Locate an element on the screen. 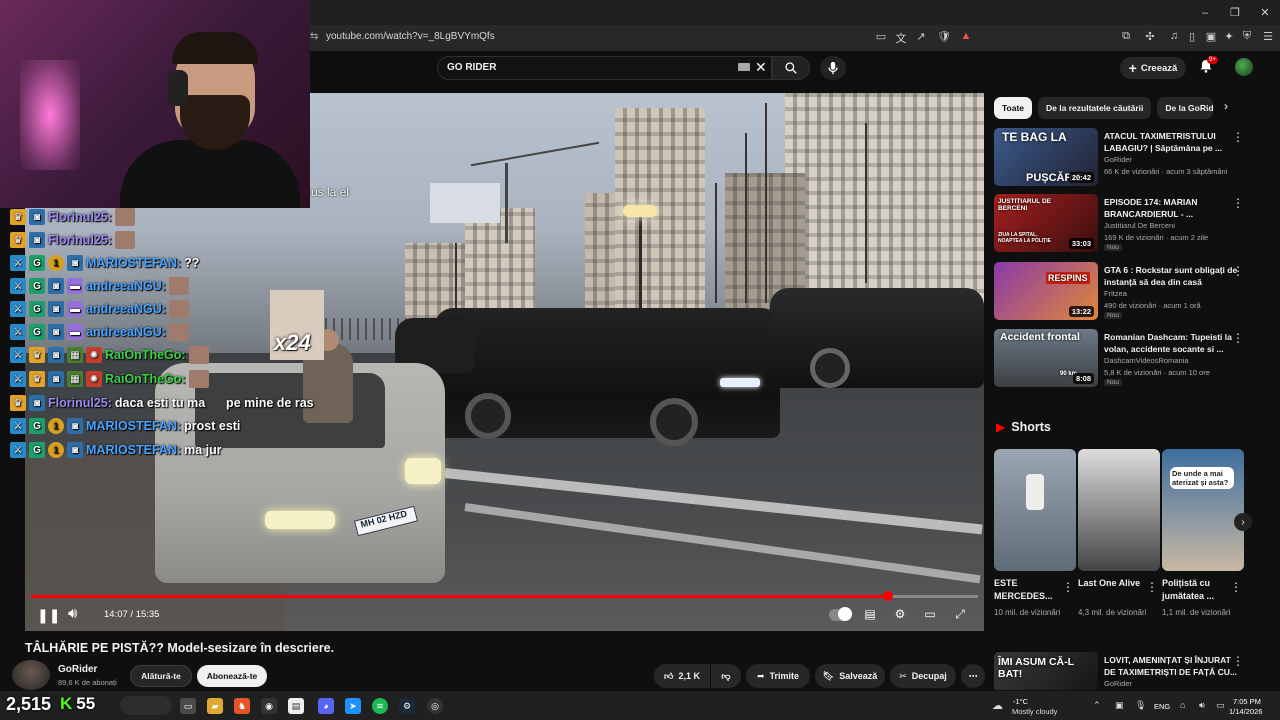  like-button: 👍︎ 2,1 K is located at coordinates (682, 676).